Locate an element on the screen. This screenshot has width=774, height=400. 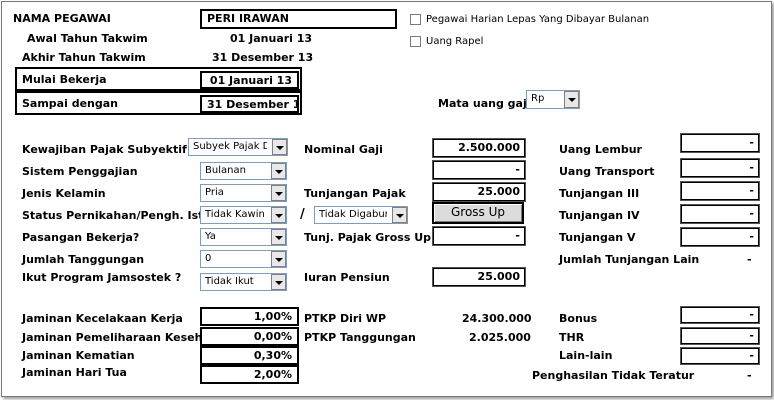
thr-field: - is located at coordinates (720, 336).